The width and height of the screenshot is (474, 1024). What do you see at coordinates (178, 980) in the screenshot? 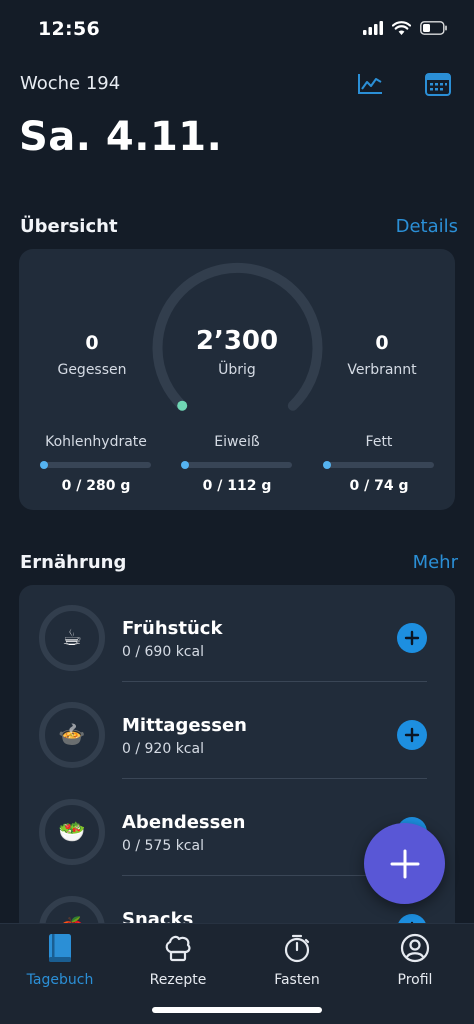
I see `tab-label: Rezepte` at bounding box center [178, 980].